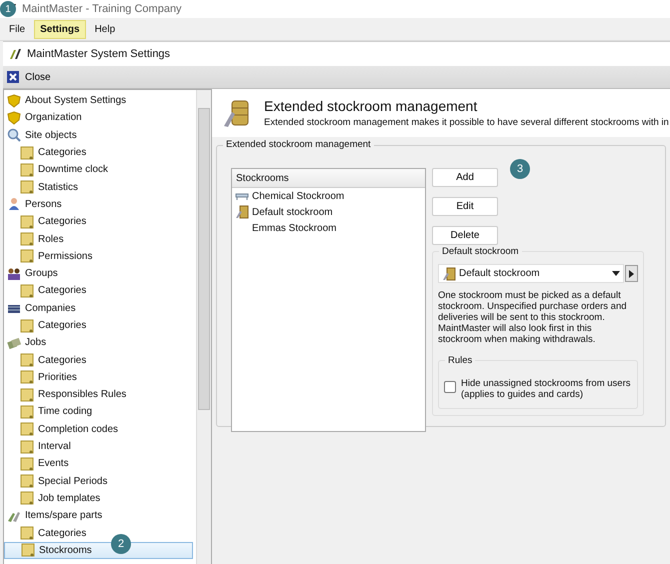 The image size is (670, 564). I want to click on window-title: MaintMaster System Settings, so click(98, 54).